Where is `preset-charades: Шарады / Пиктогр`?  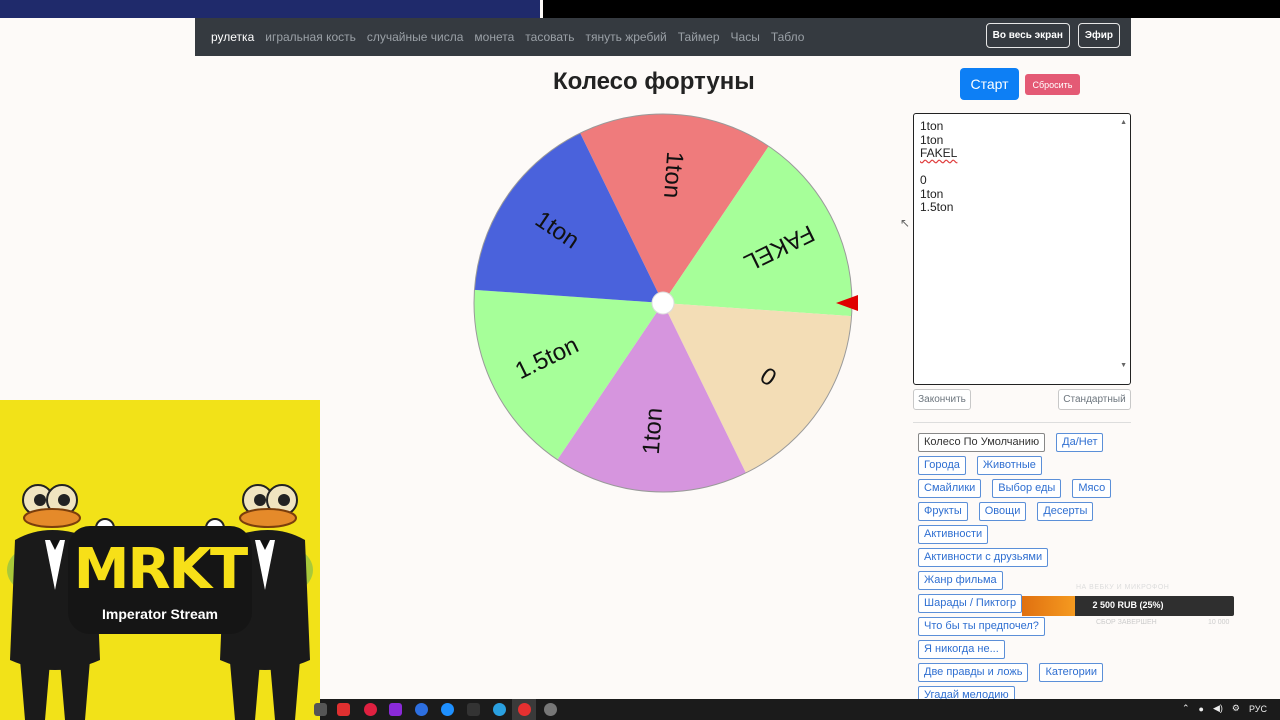
preset-charades: Шарады / Пиктогр is located at coordinates (970, 603).